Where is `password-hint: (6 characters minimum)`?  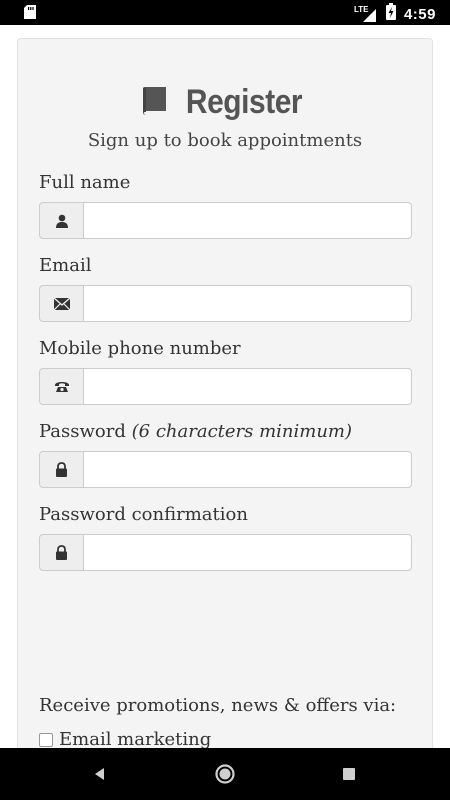
password-hint: (6 characters minimum) is located at coordinates (242, 431).